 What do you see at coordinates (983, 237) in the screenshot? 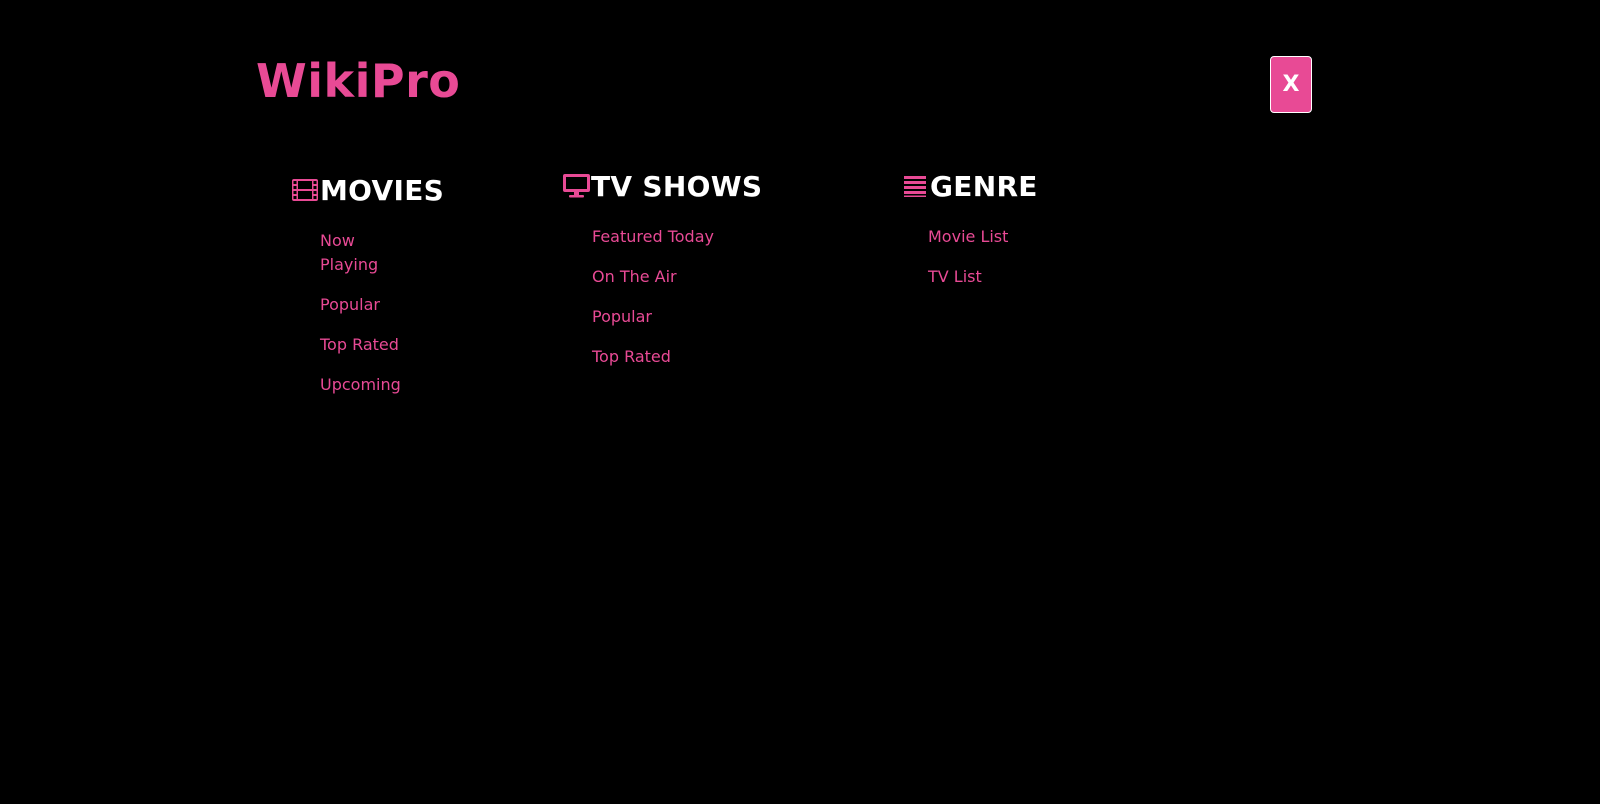
I see `genre-link-movie-list: Movie List` at bounding box center [983, 237].